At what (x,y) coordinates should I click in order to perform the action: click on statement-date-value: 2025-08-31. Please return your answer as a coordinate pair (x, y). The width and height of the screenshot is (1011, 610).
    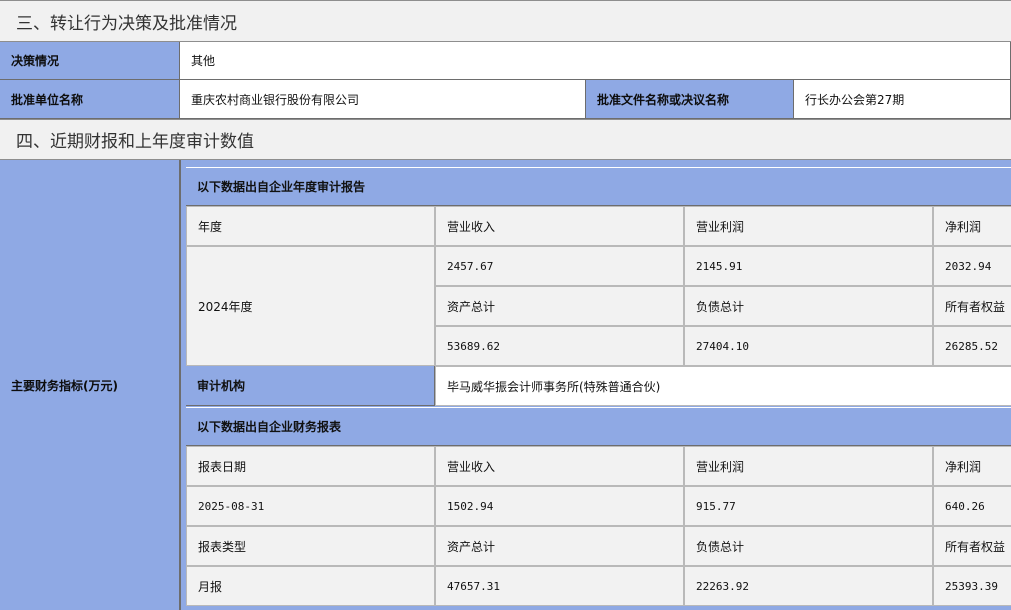
    Looking at the image, I should click on (310, 506).